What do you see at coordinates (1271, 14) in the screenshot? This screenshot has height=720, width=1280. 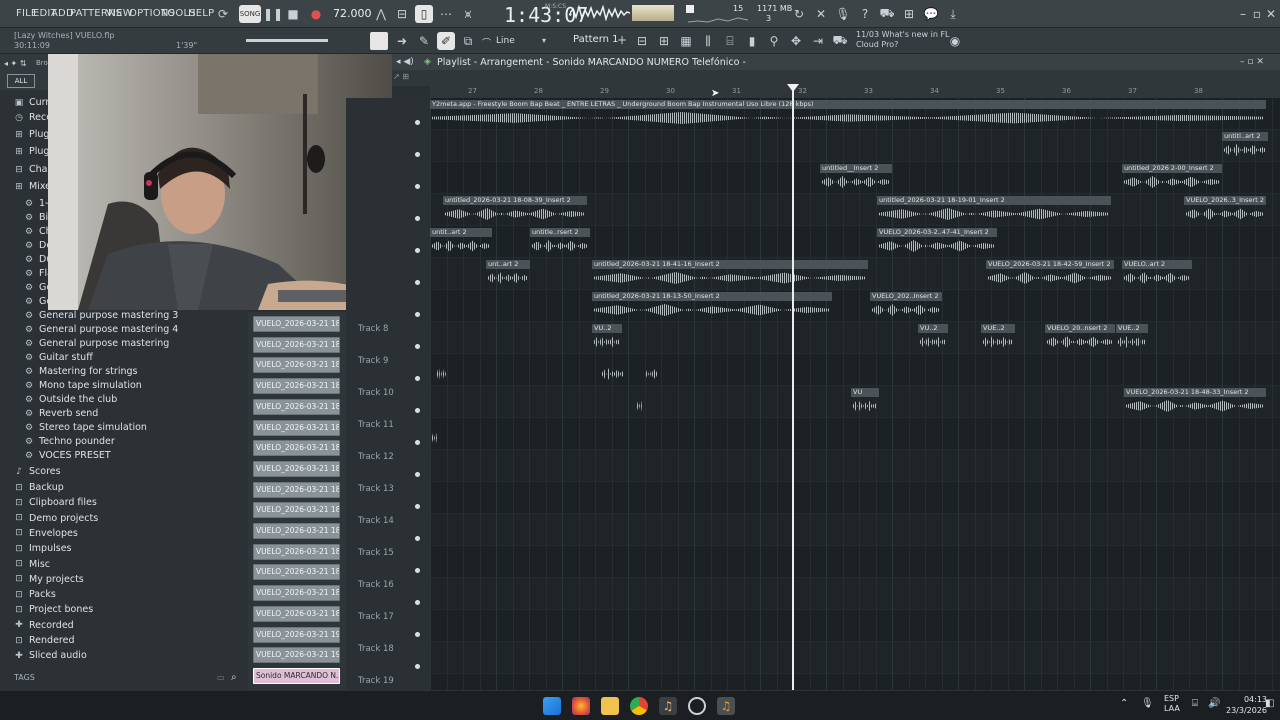 I see `close-icon: ✕` at bounding box center [1271, 14].